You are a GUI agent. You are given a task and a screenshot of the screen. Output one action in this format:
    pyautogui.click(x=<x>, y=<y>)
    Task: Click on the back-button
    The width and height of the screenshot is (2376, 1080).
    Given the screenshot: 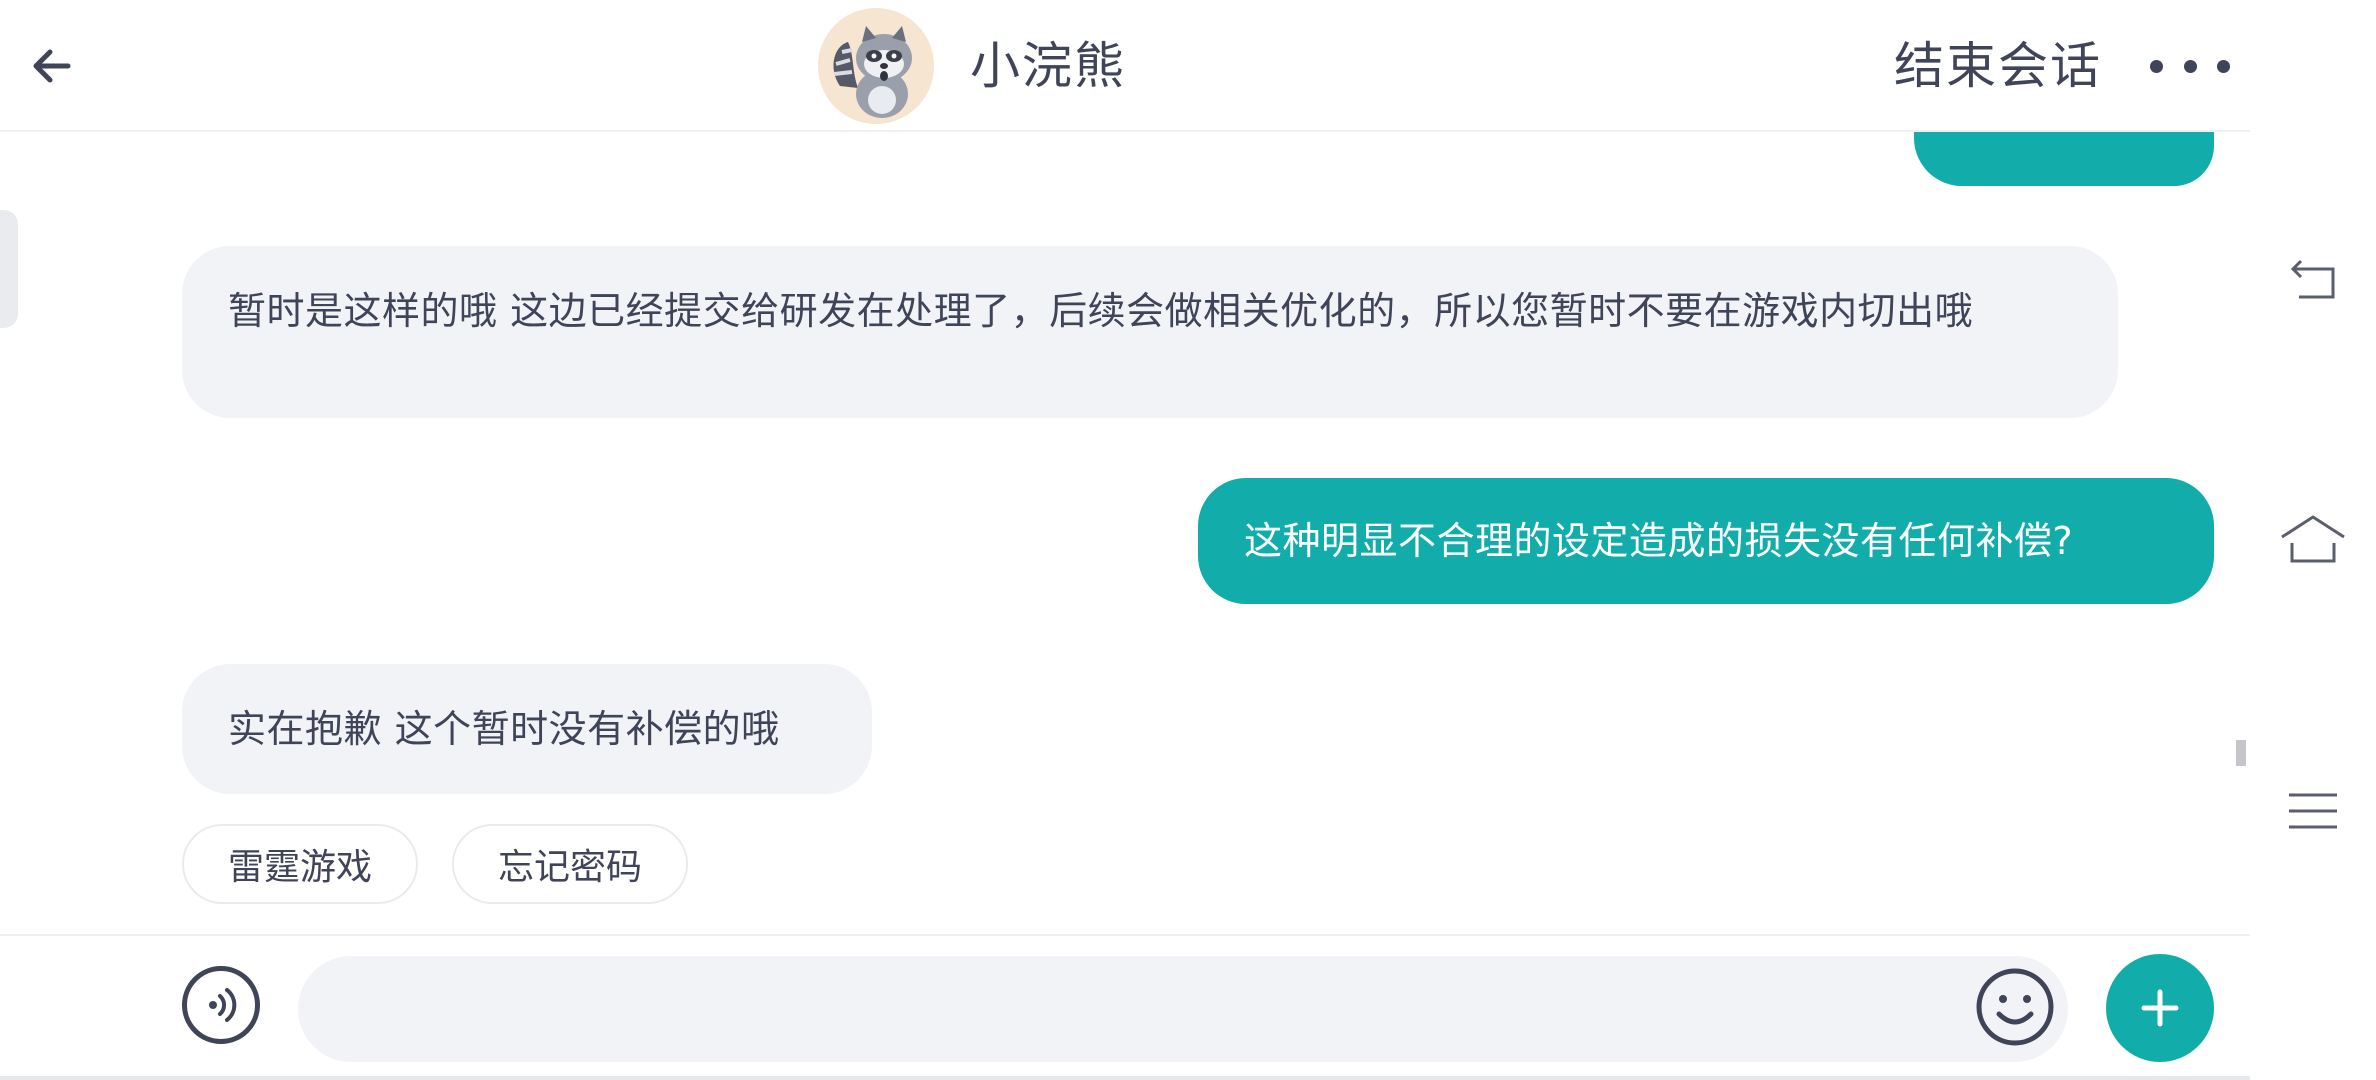 What is the action you would take?
    pyautogui.click(x=52, y=66)
    